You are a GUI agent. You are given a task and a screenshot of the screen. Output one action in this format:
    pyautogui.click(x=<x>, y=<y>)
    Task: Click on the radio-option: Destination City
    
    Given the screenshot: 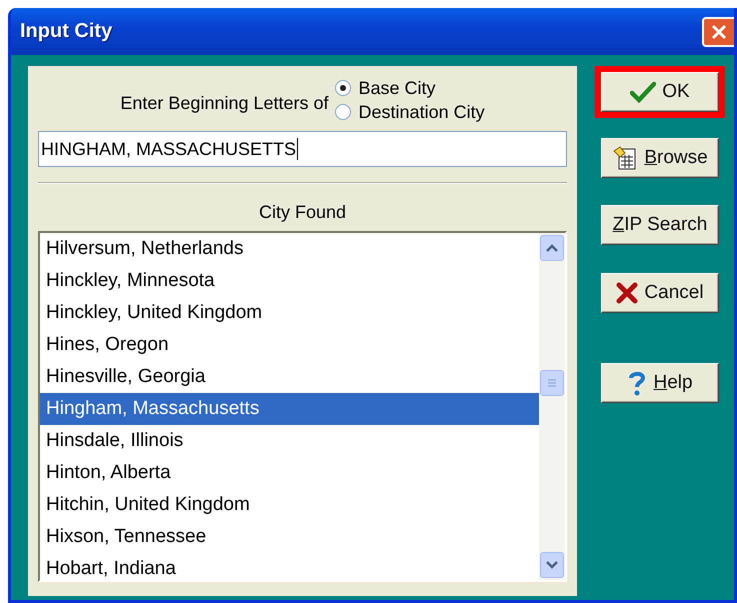 What is the action you would take?
    pyautogui.click(x=409, y=112)
    